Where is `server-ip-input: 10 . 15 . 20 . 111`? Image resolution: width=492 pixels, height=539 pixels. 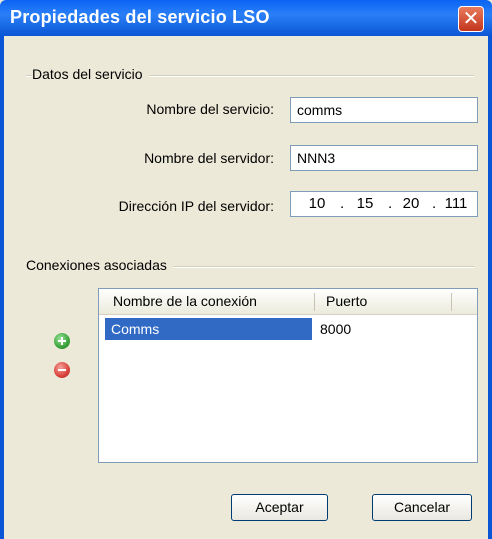 server-ip-input: 10 . 15 . 20 . 111 is located at coordinates (384, 204).